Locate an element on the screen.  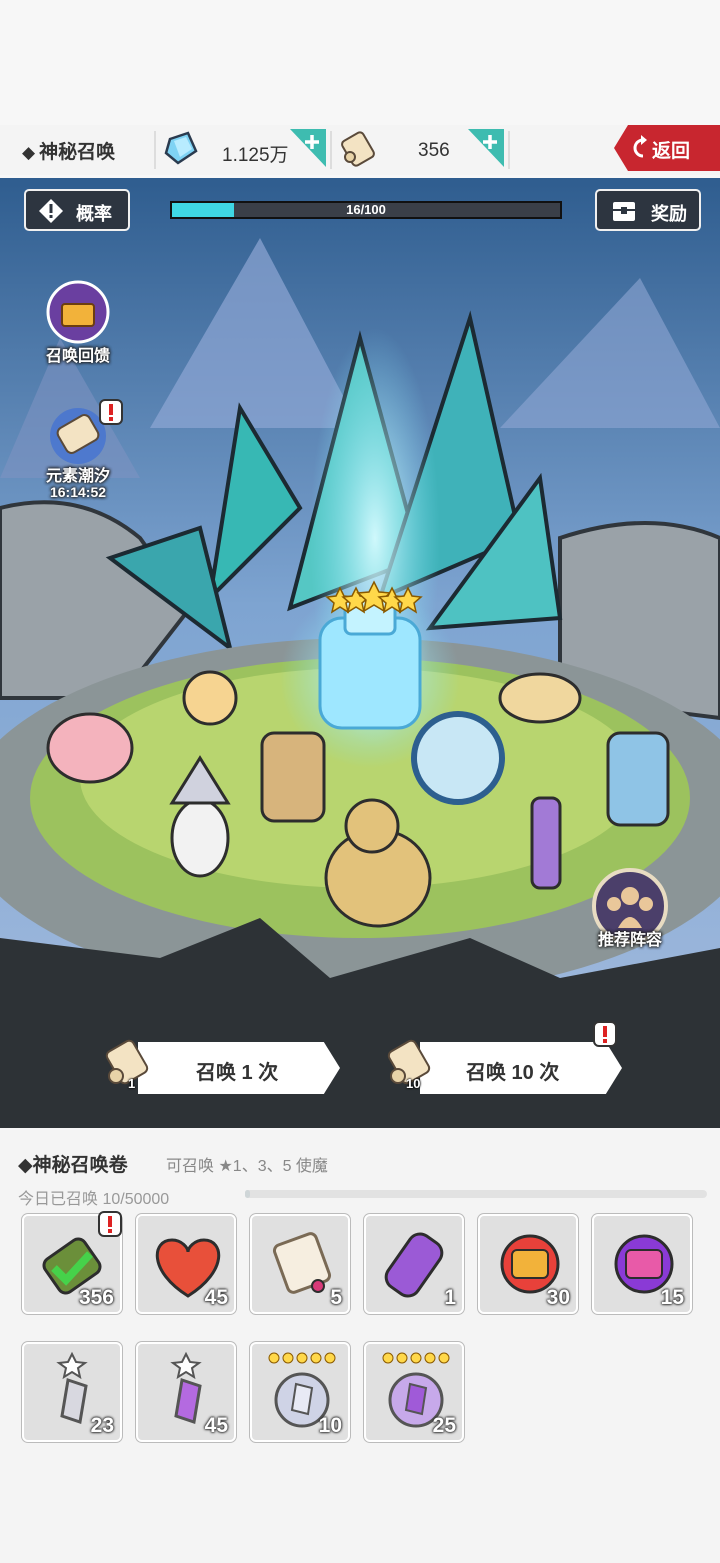
treasure-icon is located at coordinates (78, 312).